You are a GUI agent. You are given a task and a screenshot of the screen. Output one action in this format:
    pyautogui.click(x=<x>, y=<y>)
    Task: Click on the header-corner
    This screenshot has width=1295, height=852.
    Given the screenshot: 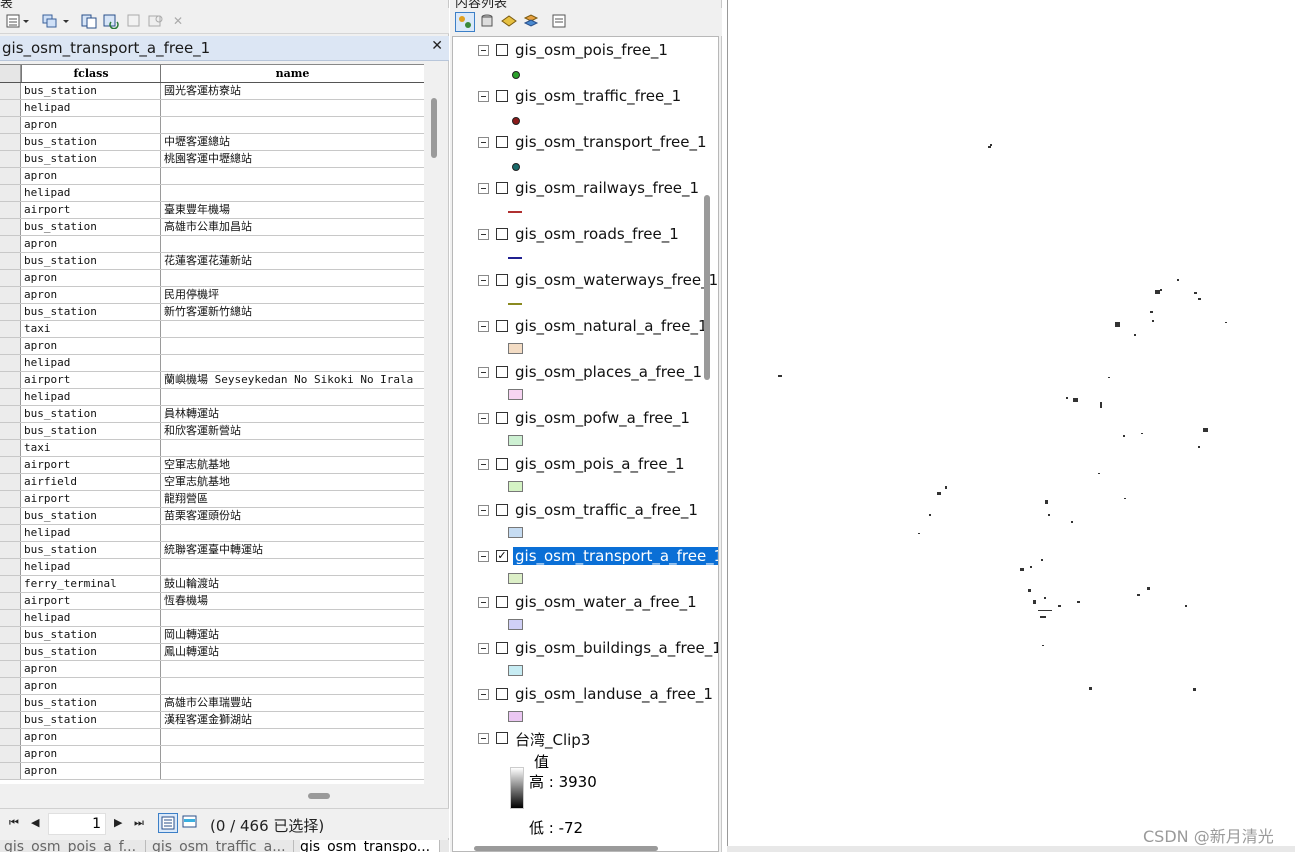 What is the action you would take?
    pyautogui.click(x=10, y=73)
    